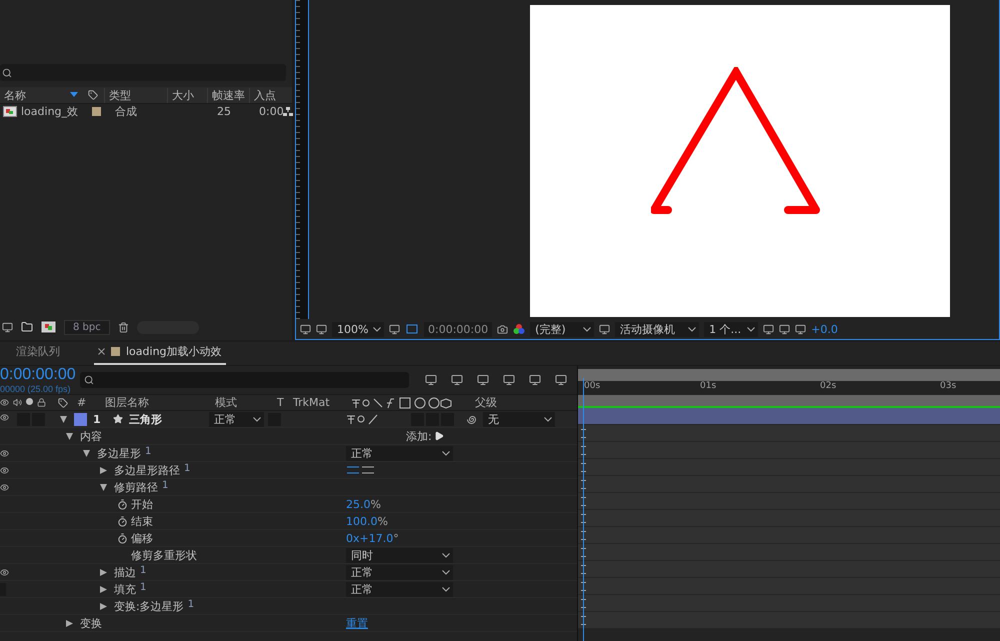  I want to click on property-name: 开始, so click(142, 504).